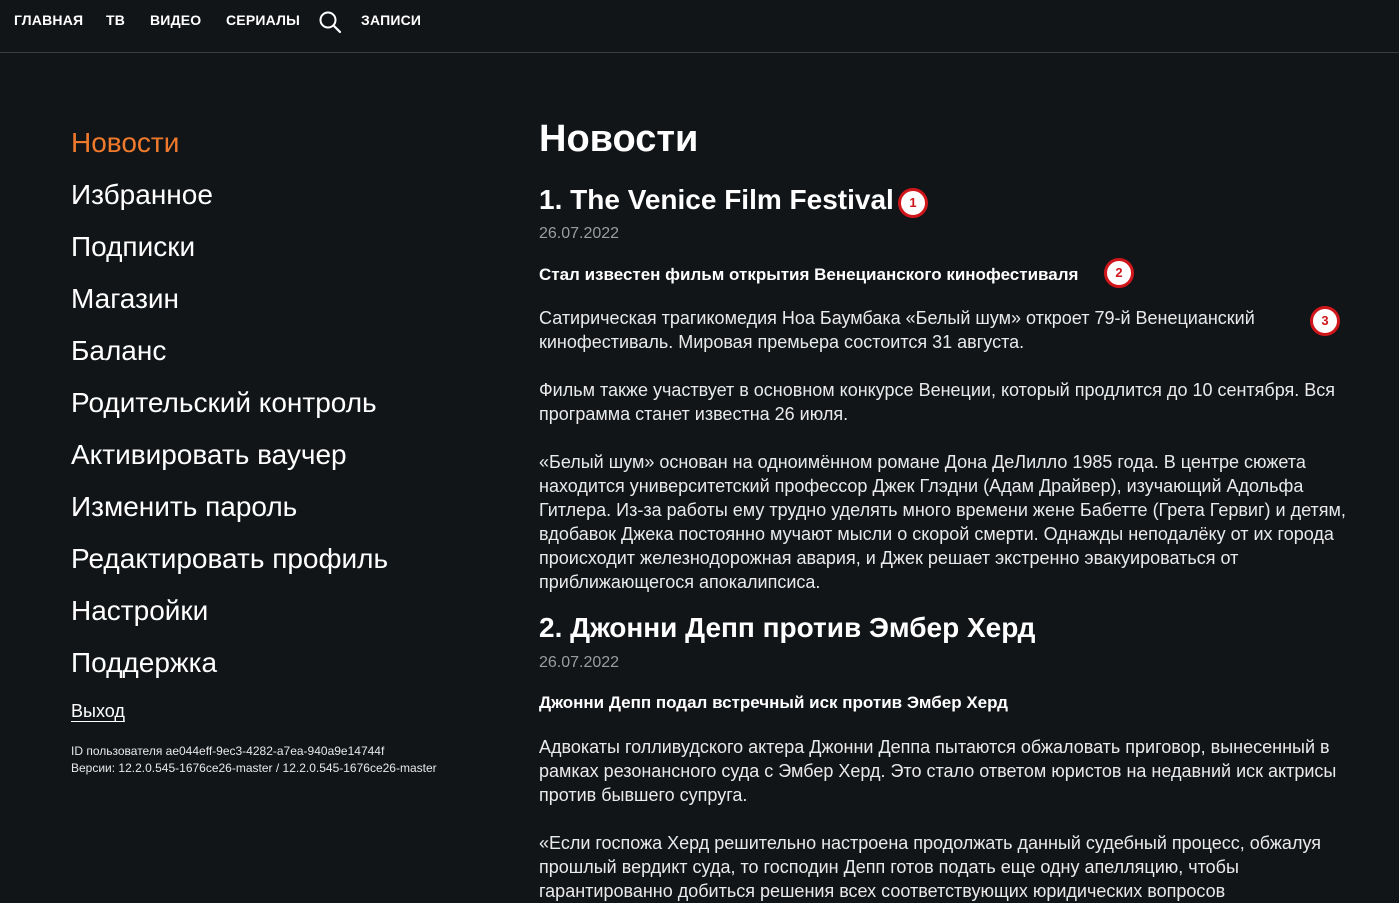  What do you see at coordinates (175, 20) in the screenshot?
I see `nav-item-video: ВИДЕО` at bounding box center [175, 20].